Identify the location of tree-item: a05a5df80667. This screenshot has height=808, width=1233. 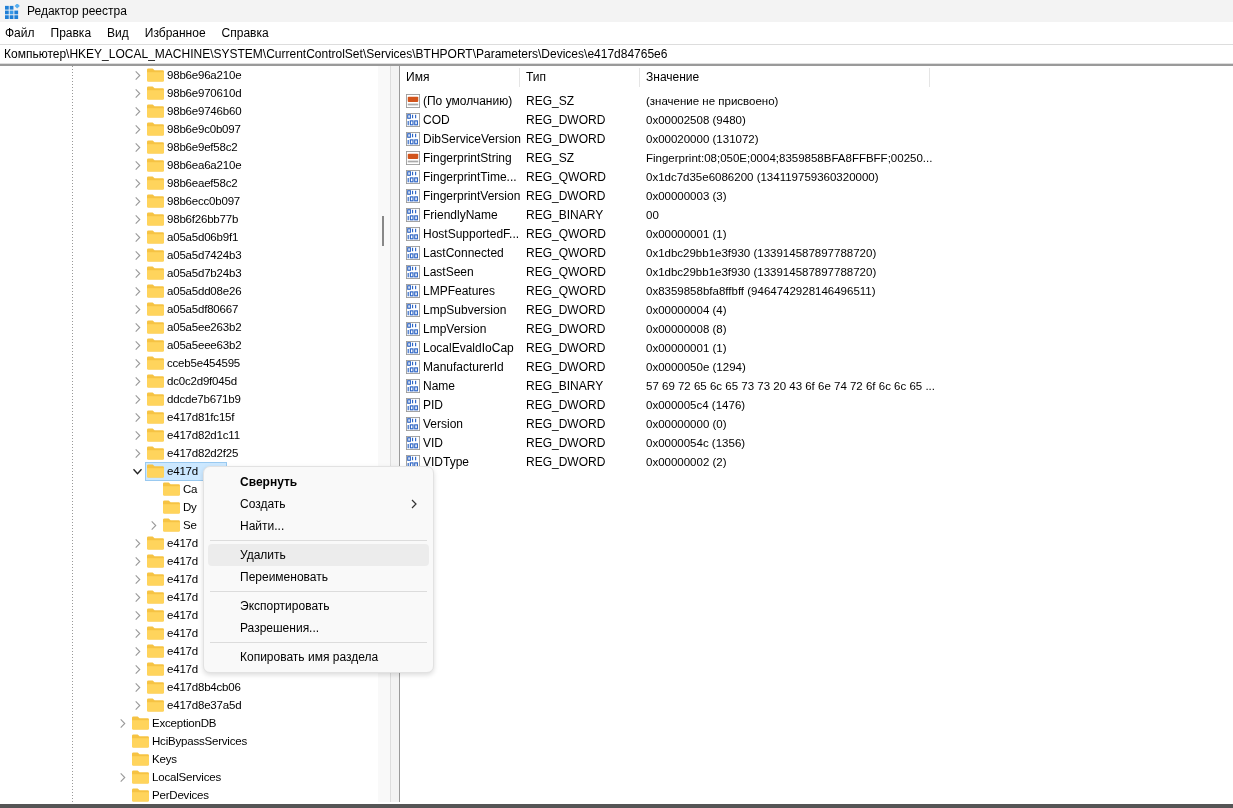
(193, 309).